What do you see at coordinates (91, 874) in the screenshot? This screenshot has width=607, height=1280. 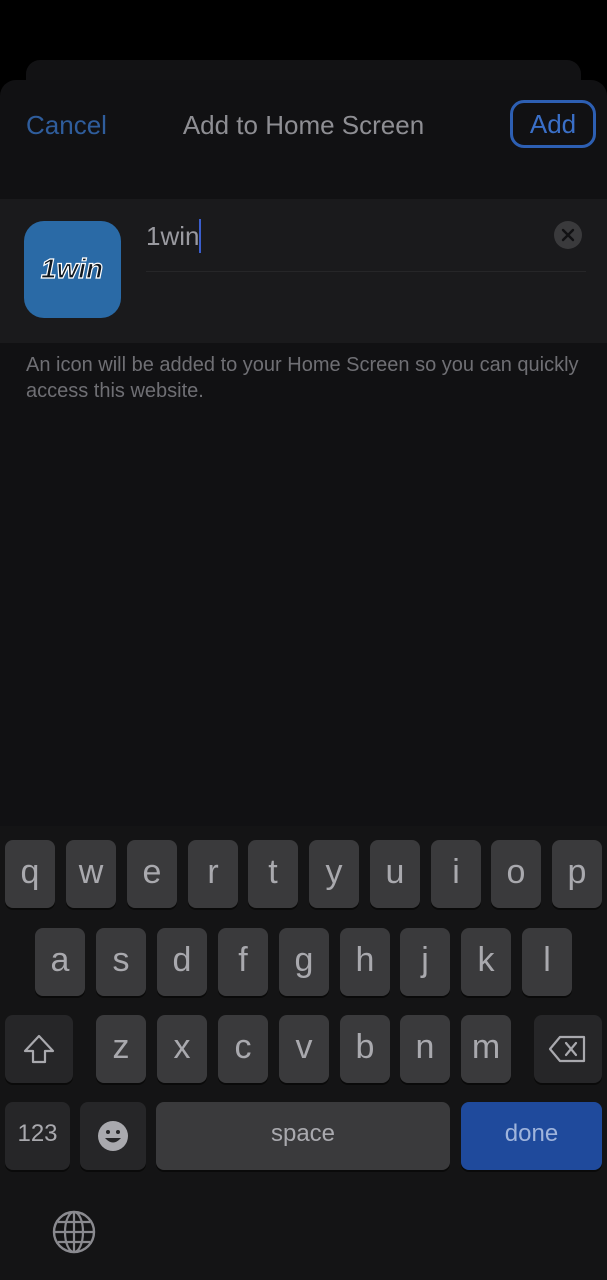 I see `key-w: w` at bounding box center [91, 874].